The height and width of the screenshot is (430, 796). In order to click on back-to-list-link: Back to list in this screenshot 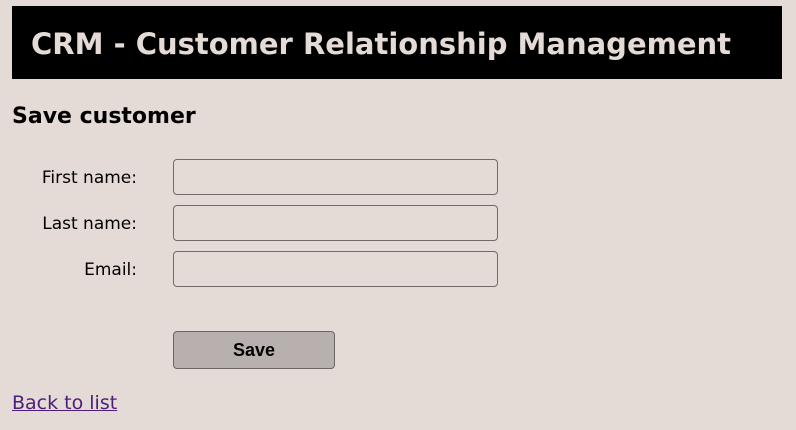, I will do `click(64, 403)`.